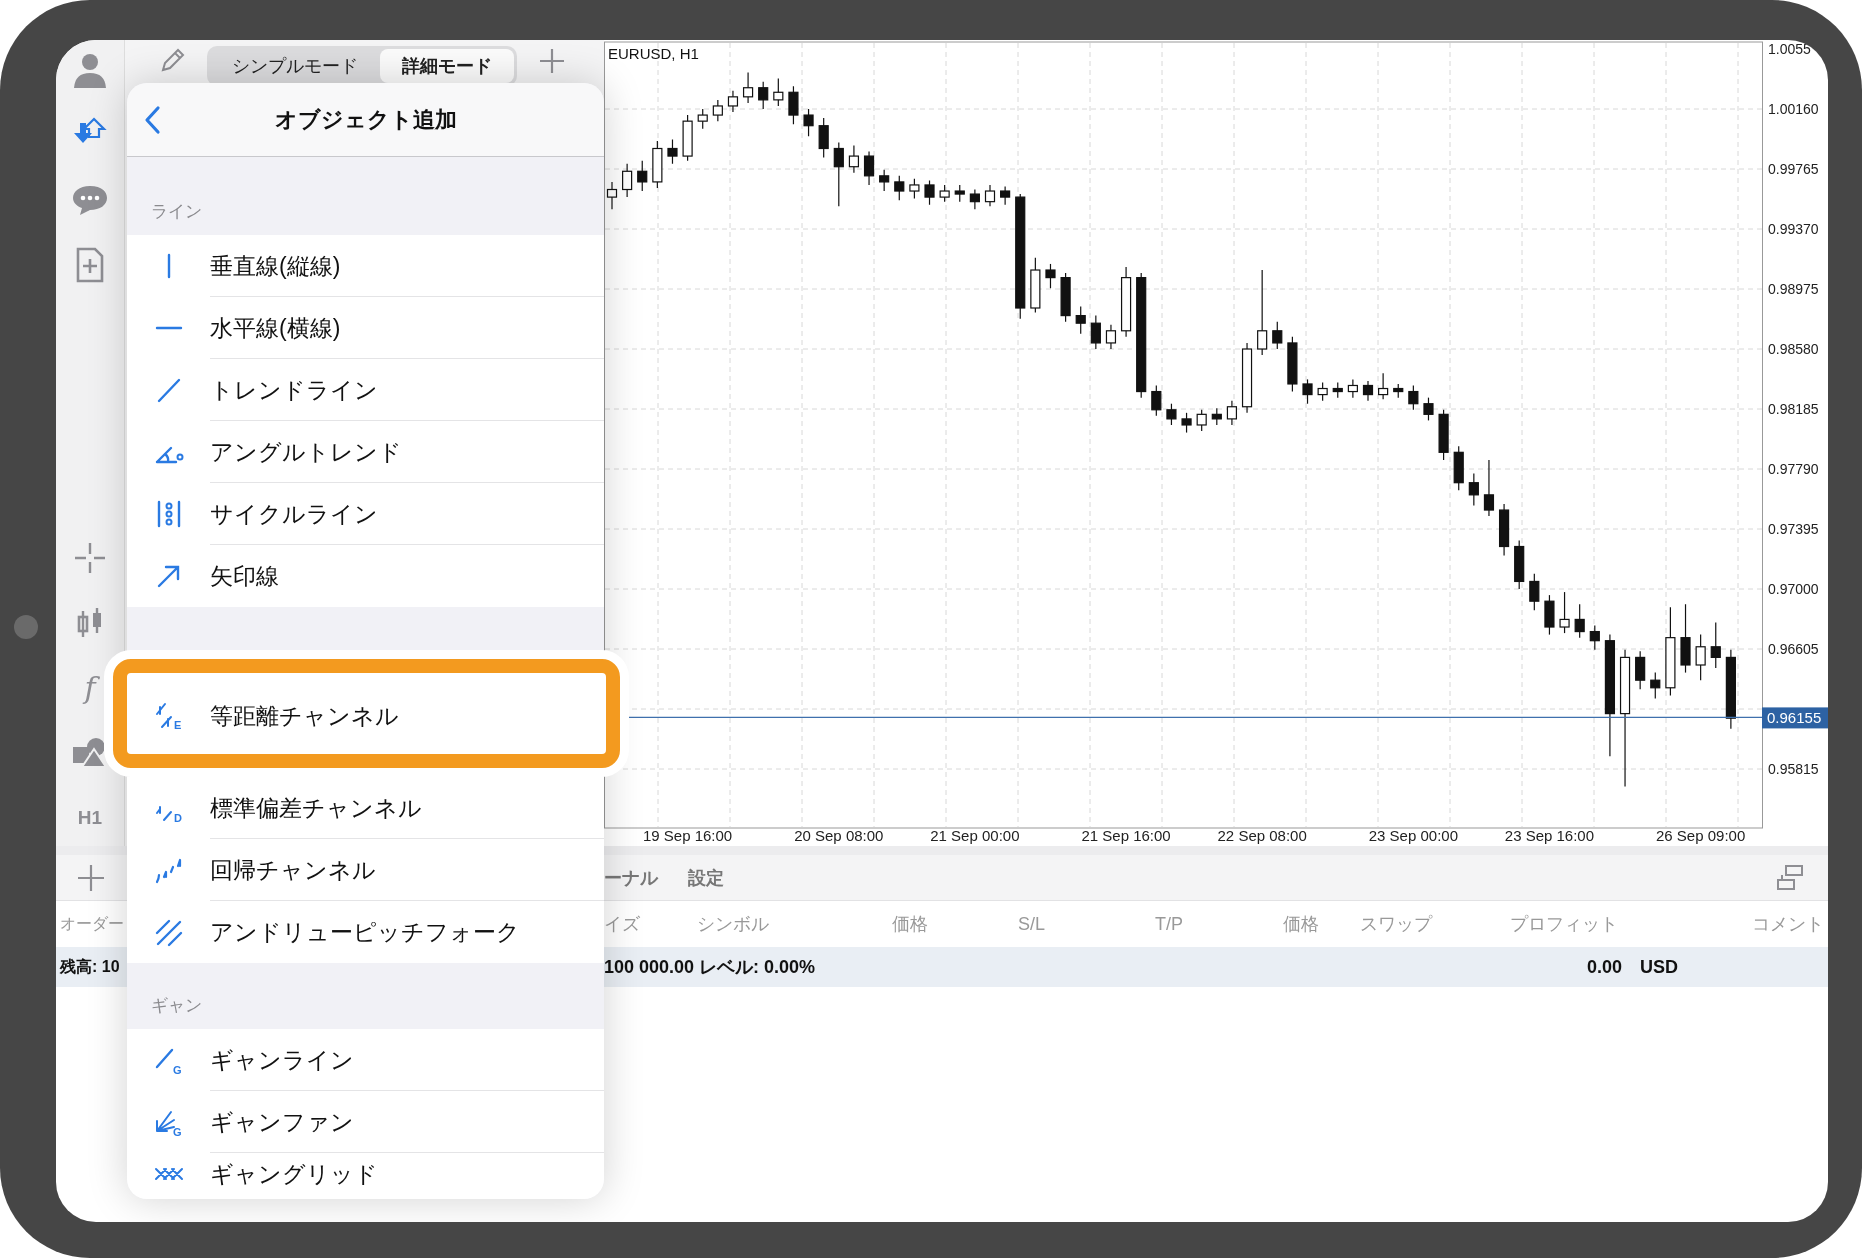 The image size is (1862, 1258). What do you see at coordinates (90, 265) in the screenshot?
I see `add-document-icon` at bounding box center [90, 265].